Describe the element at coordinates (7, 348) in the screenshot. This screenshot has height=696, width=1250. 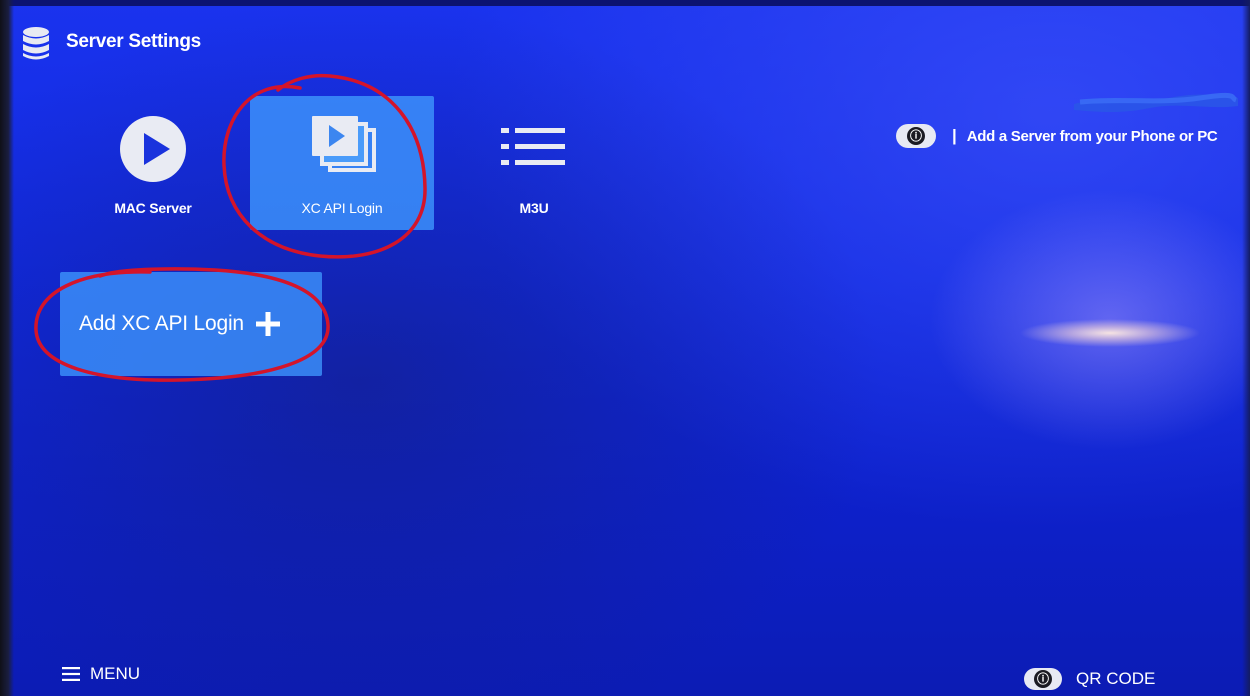
I see `screen-bezel-left` at that location.